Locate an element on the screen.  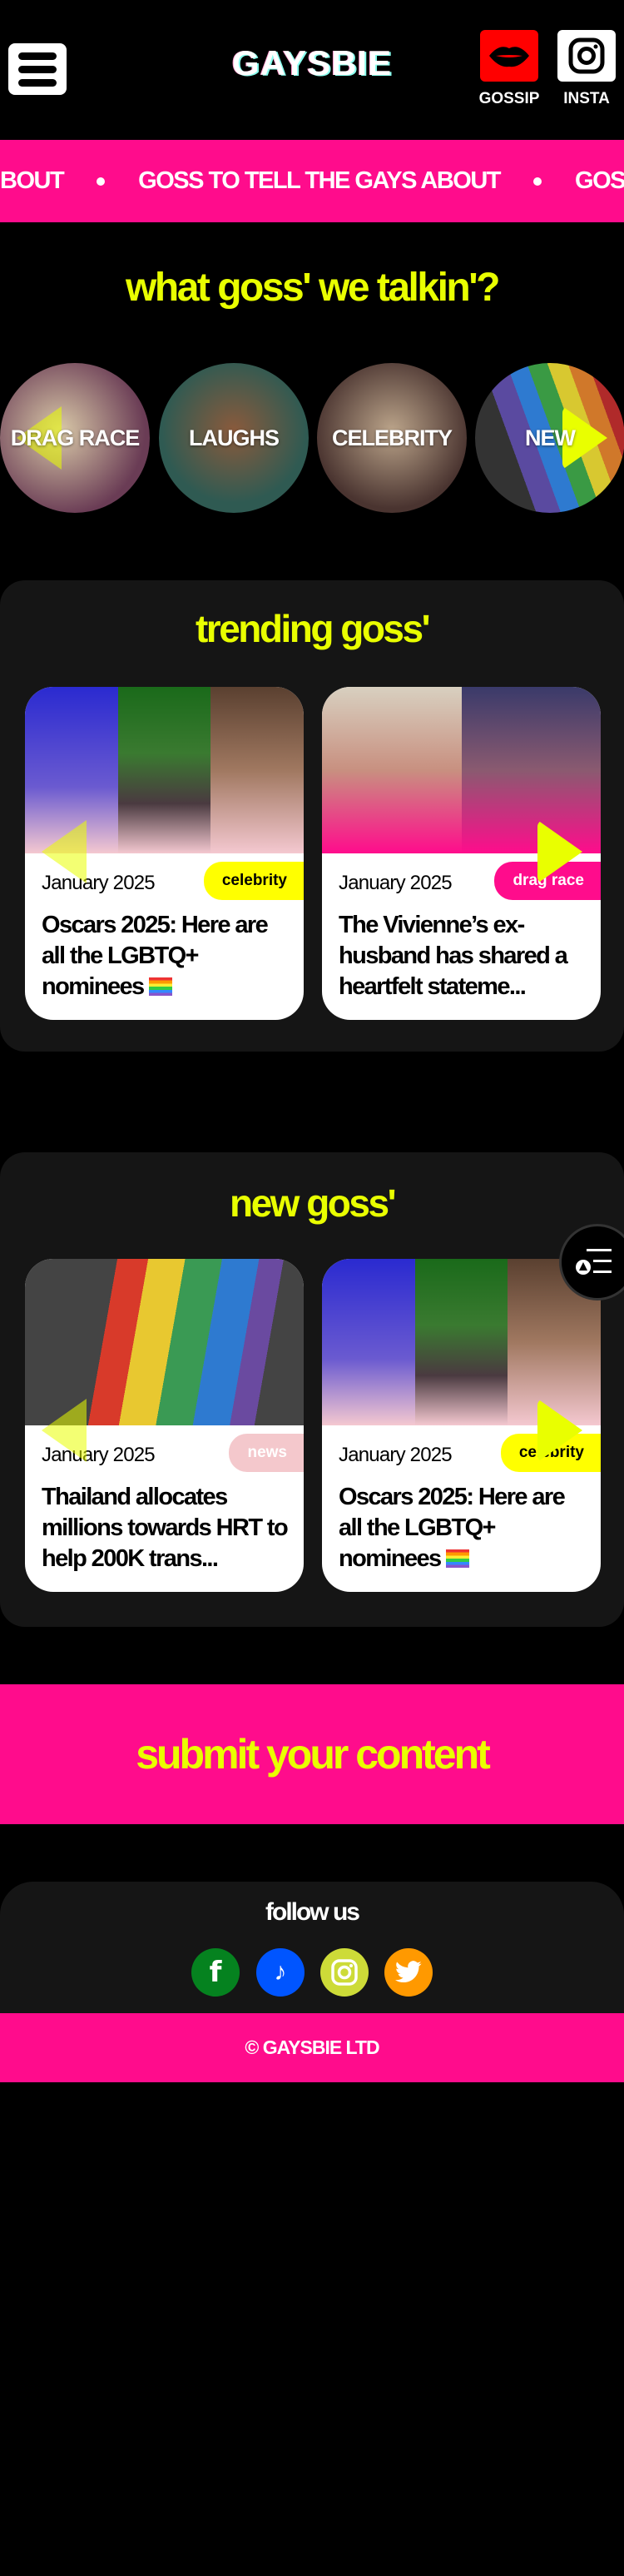
submit-content-banner: submit your content is located at coordinates (312, 1754).